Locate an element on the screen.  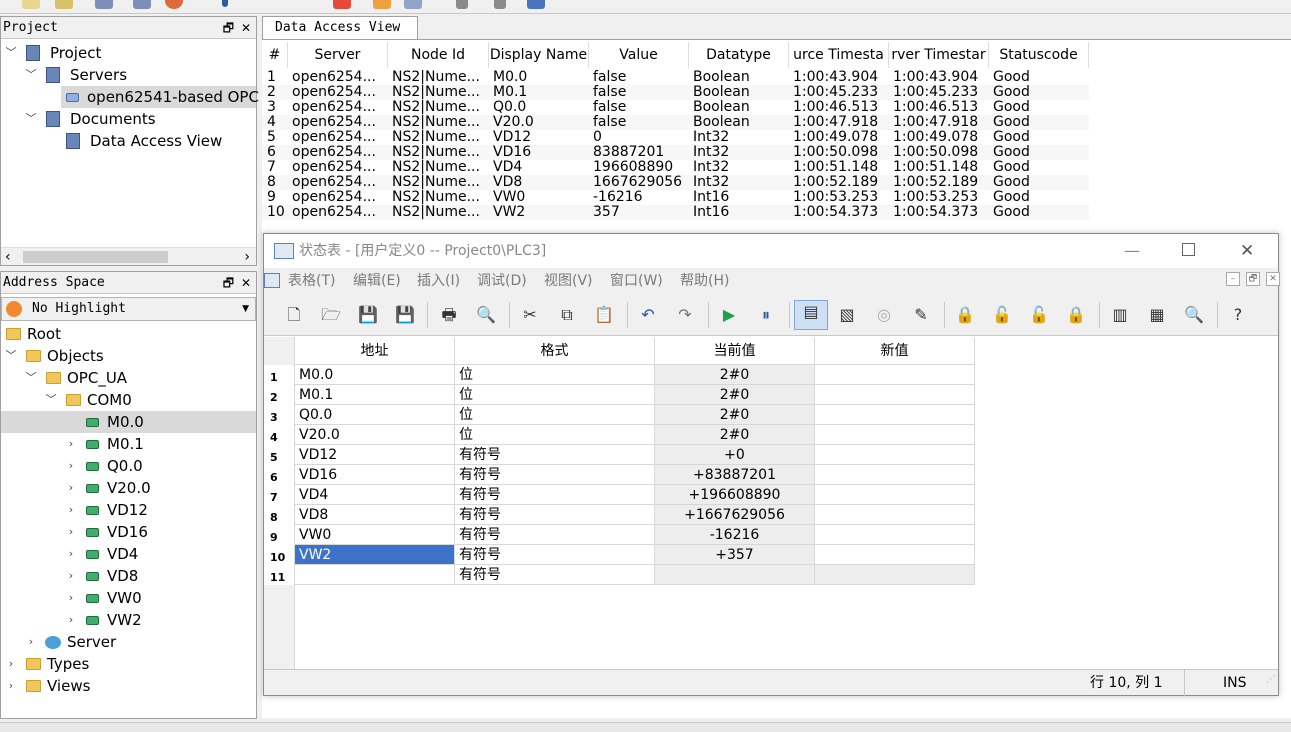
stop-icon is located at coordinates (174, 4).